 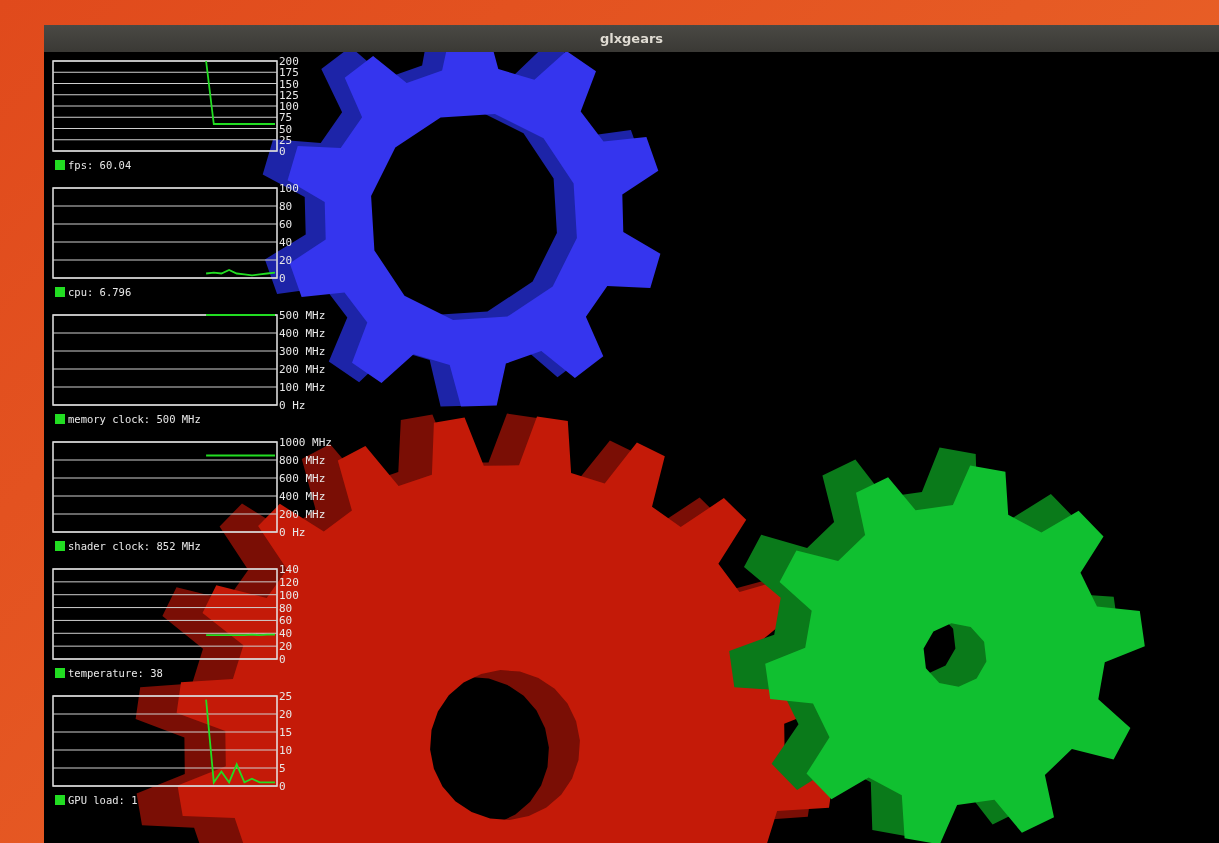 I want to click on axis-tick-label: 10, so click(x=286, y=750).